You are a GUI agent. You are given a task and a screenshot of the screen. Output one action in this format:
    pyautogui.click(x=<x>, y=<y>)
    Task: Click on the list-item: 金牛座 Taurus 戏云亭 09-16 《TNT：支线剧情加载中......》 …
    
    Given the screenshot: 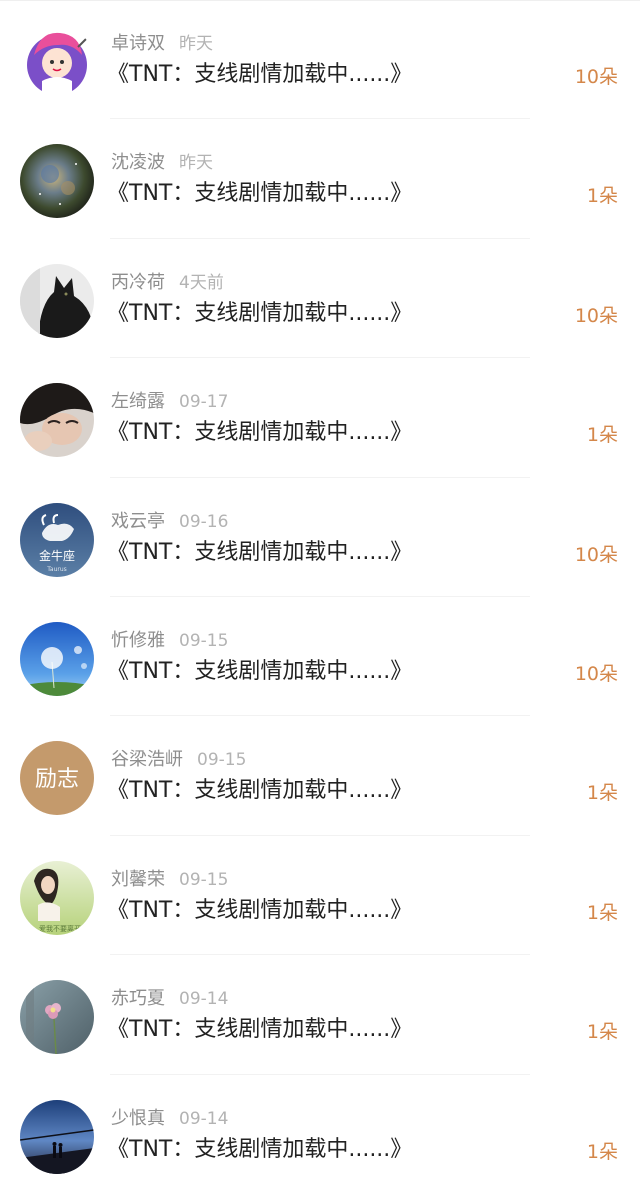 What is the action you would take?
    pyautogui.click(x=320, y=537)
    